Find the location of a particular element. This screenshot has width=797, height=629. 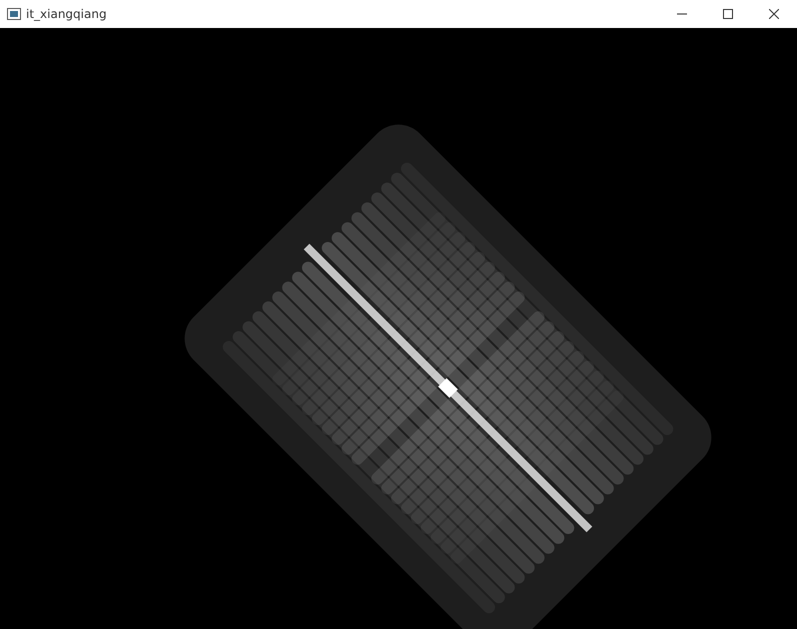

window-title: it_xiangqiang is located at coordinates (67, 14).